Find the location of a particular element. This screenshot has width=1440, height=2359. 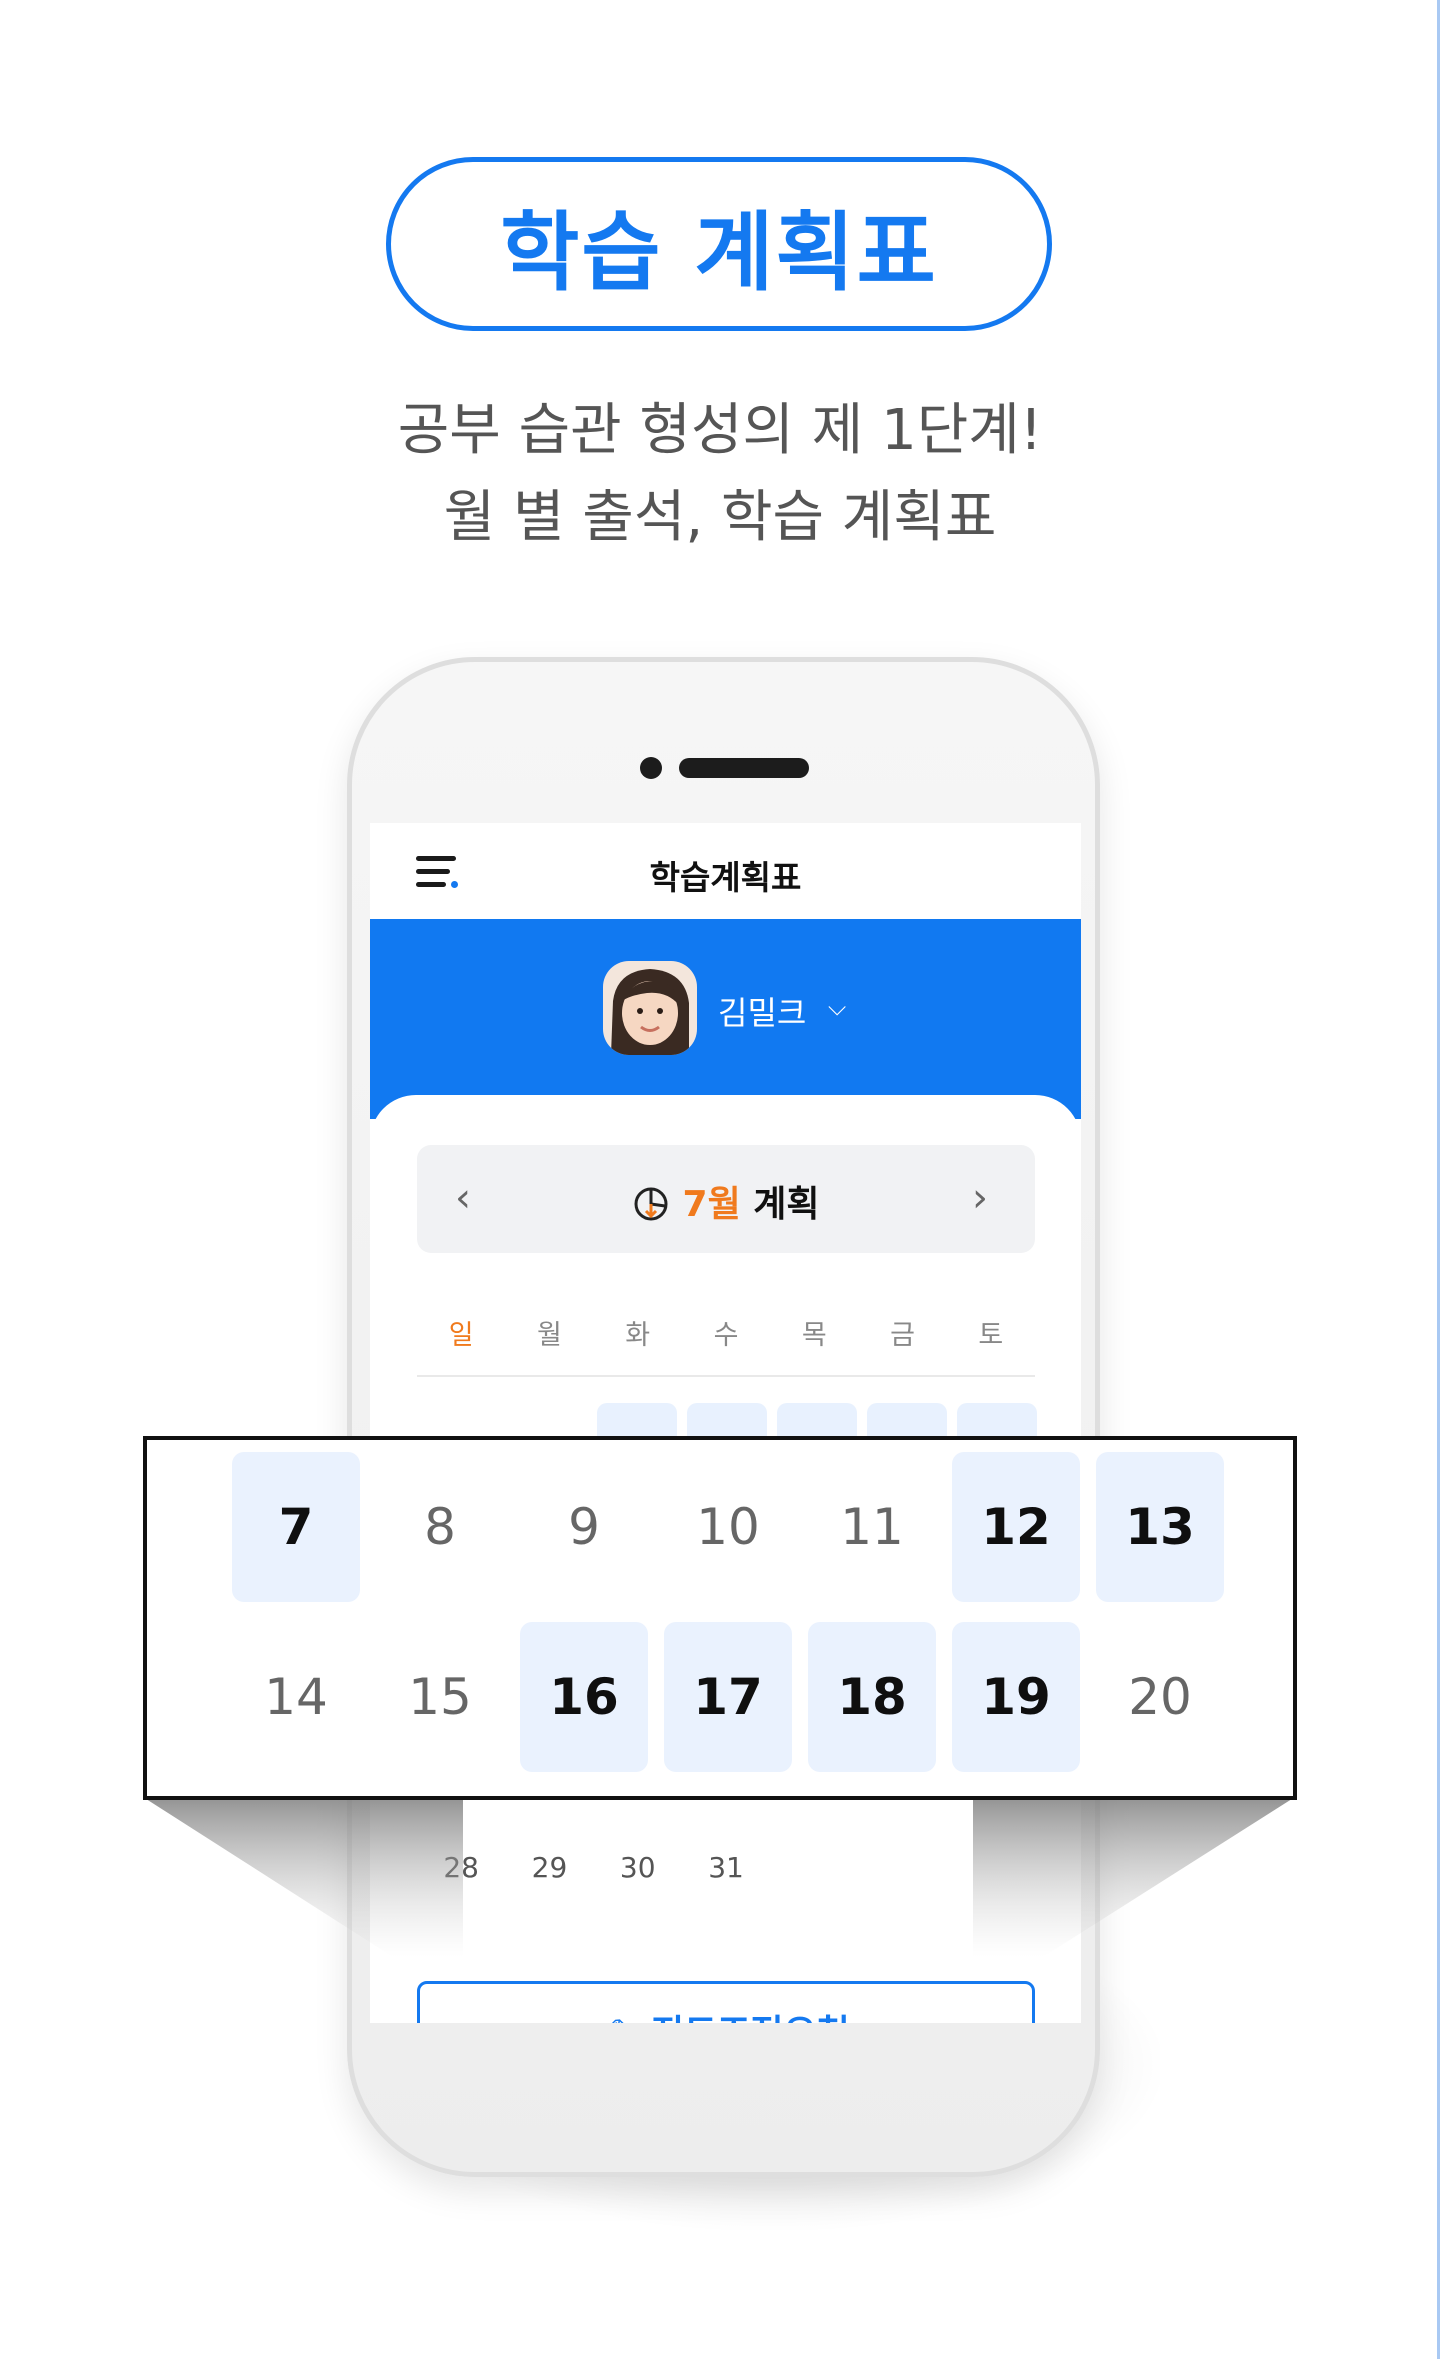

app-bar: 학습계획표 is located at coordinates (725, 871).